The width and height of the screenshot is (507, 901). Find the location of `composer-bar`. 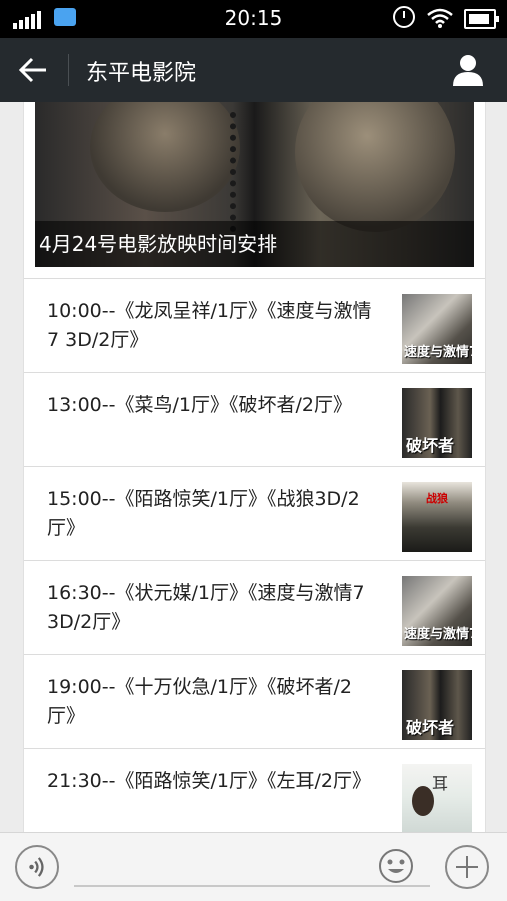

composer-bar is located at coordinates (253, 866).